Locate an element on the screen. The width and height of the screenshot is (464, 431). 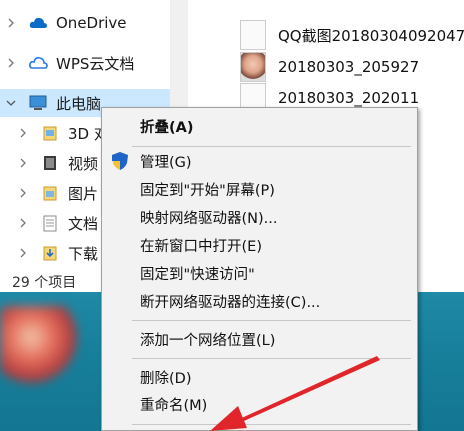
chevron-down-icon is located at coordinates (11, 103).